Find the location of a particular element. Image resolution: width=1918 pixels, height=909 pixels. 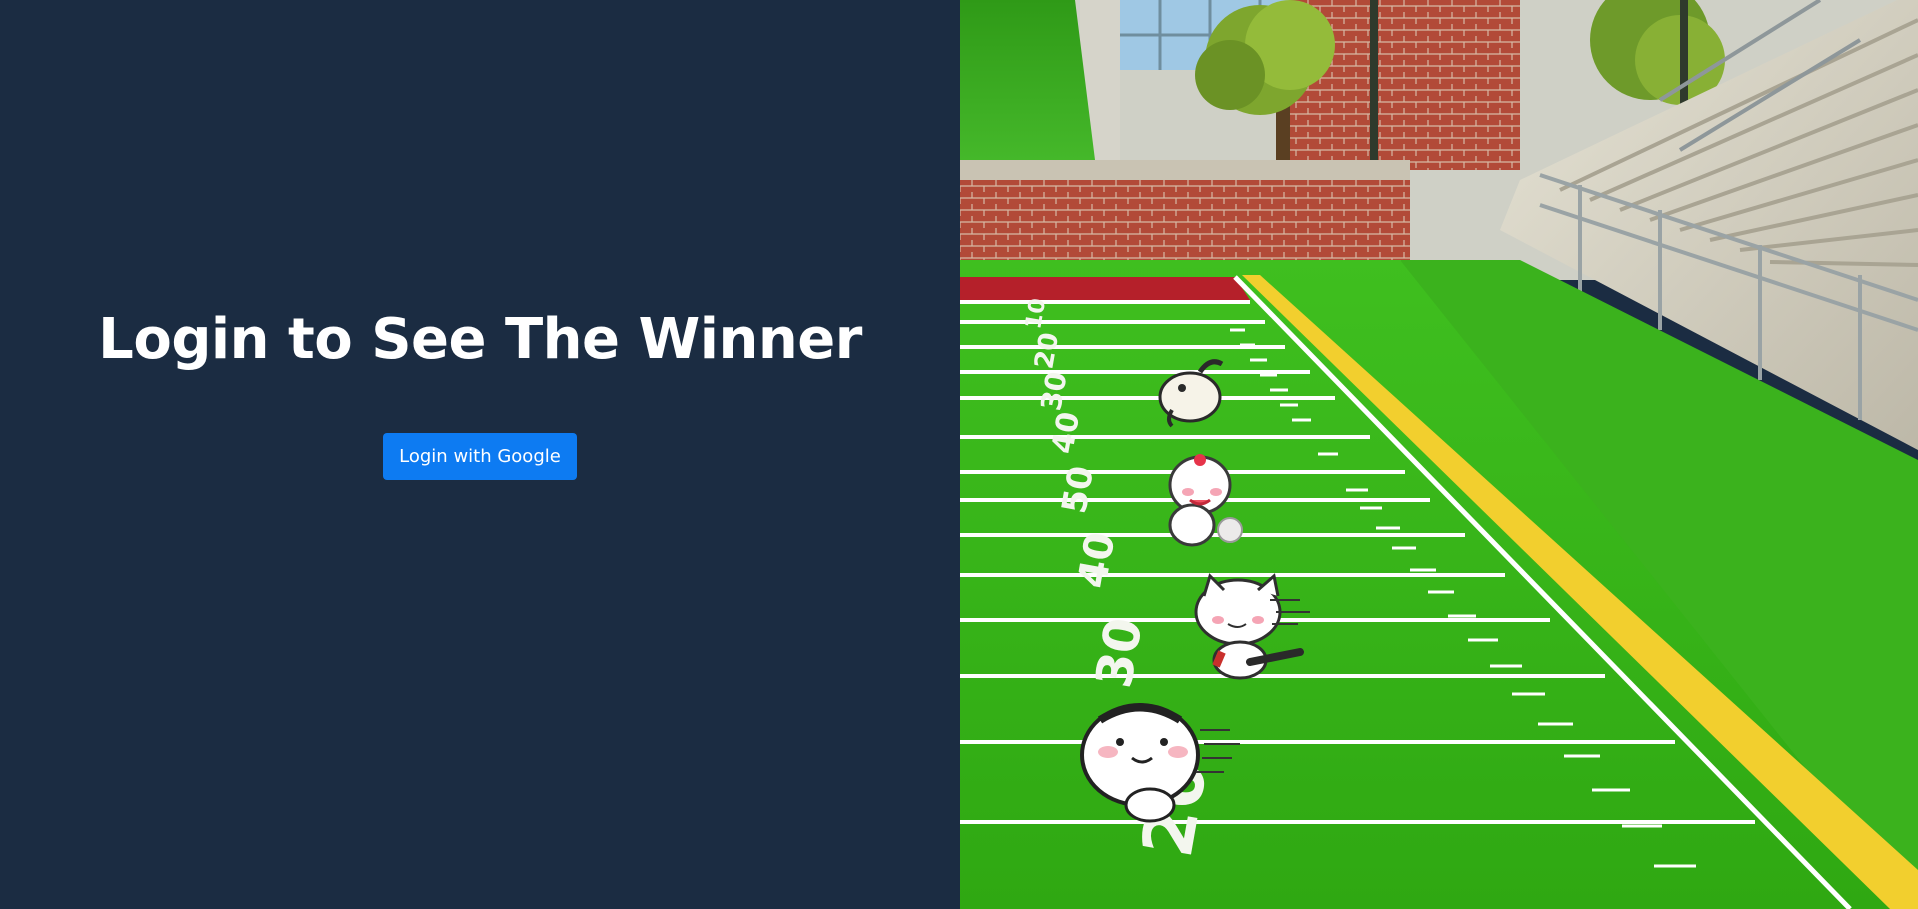

yard-number: 50 is located at coordinates (1078, 490).